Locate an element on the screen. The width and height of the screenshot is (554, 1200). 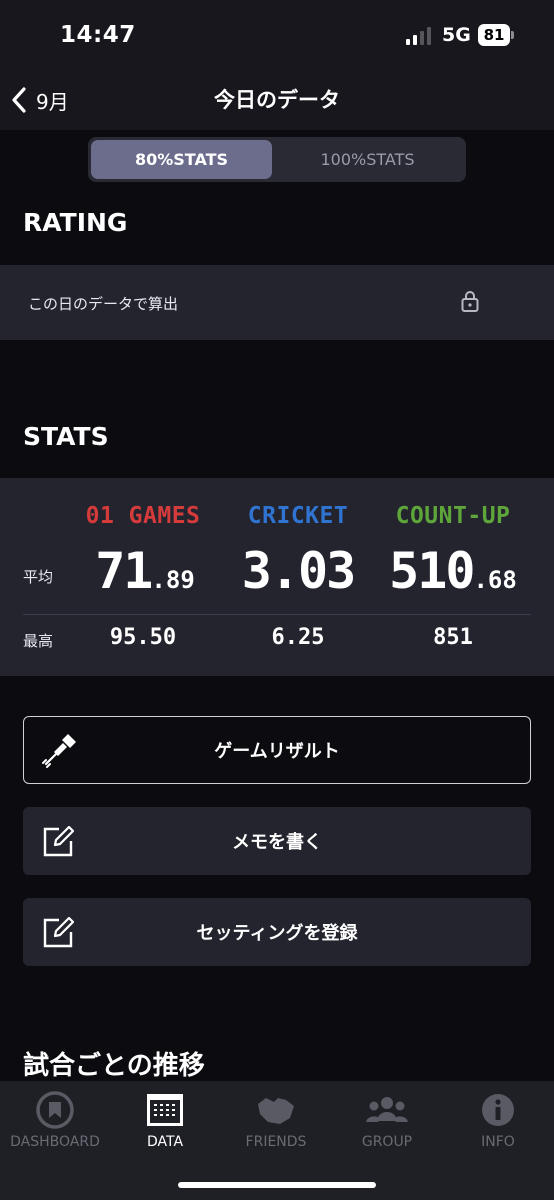
segment-80-stats: 80%STATS is located at coordinates (181, 159).